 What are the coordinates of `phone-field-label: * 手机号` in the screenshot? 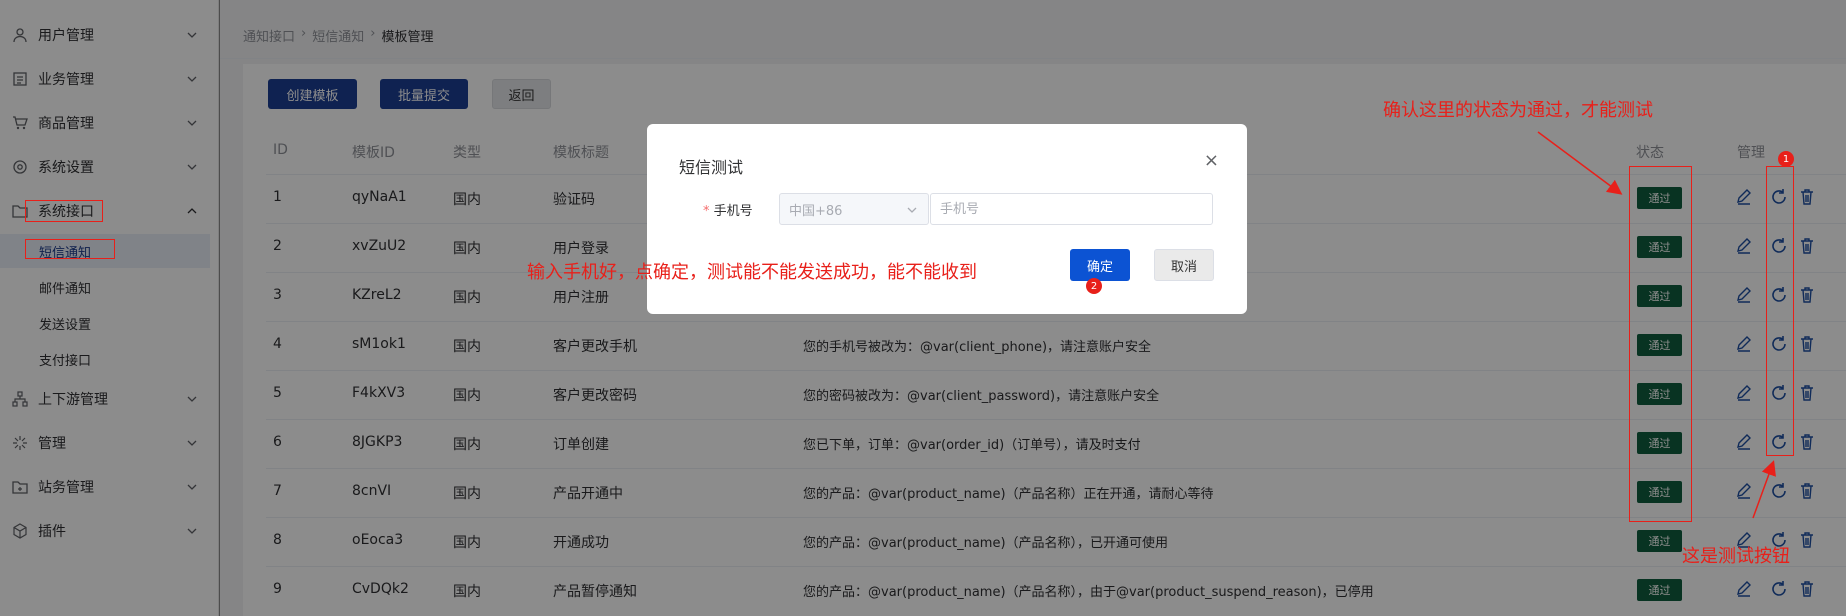 It's located at (728, 209).